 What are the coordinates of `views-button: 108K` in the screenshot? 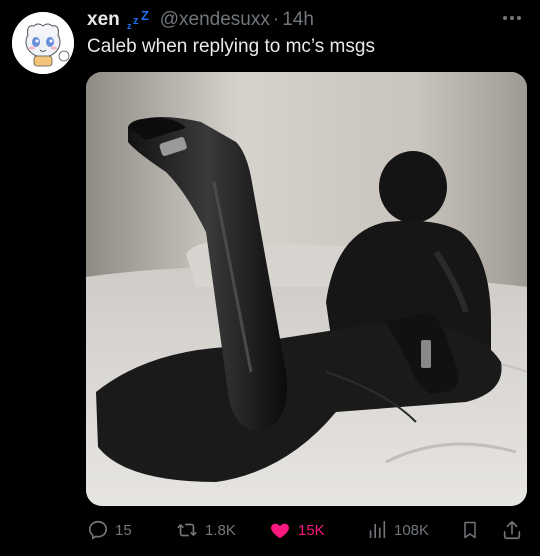 It's located at (397, 530).